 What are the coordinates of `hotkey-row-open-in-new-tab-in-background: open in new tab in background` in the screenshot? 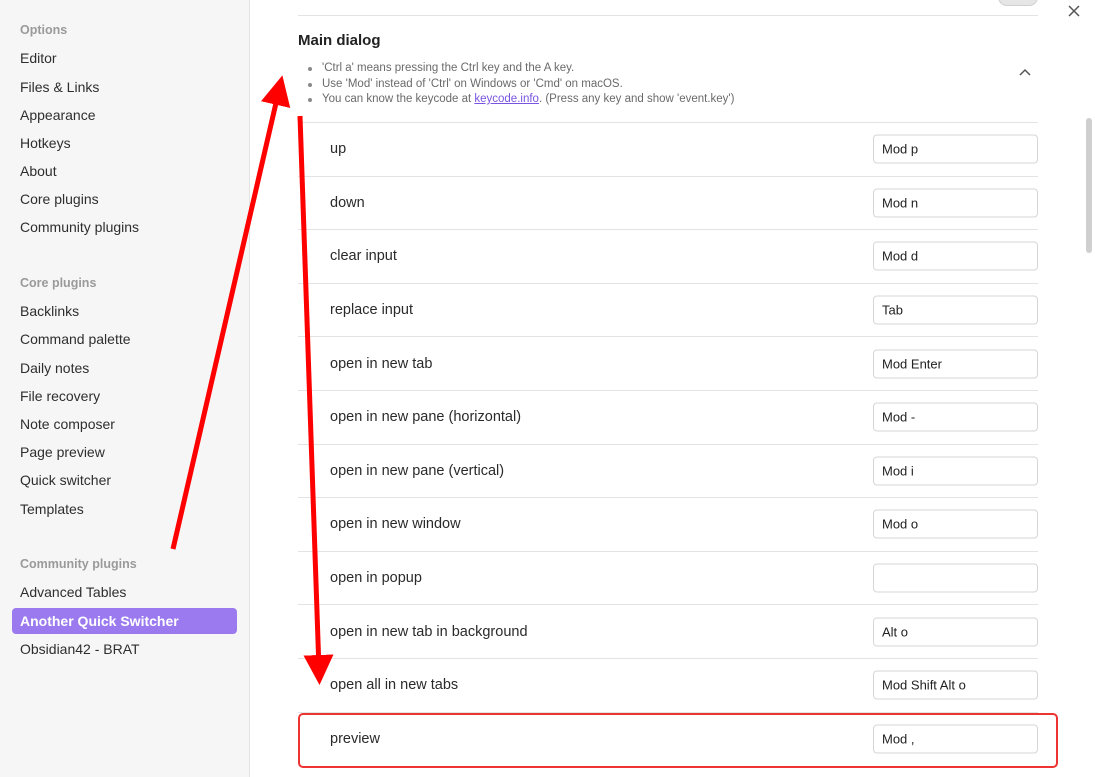 It's located at (668, 631).